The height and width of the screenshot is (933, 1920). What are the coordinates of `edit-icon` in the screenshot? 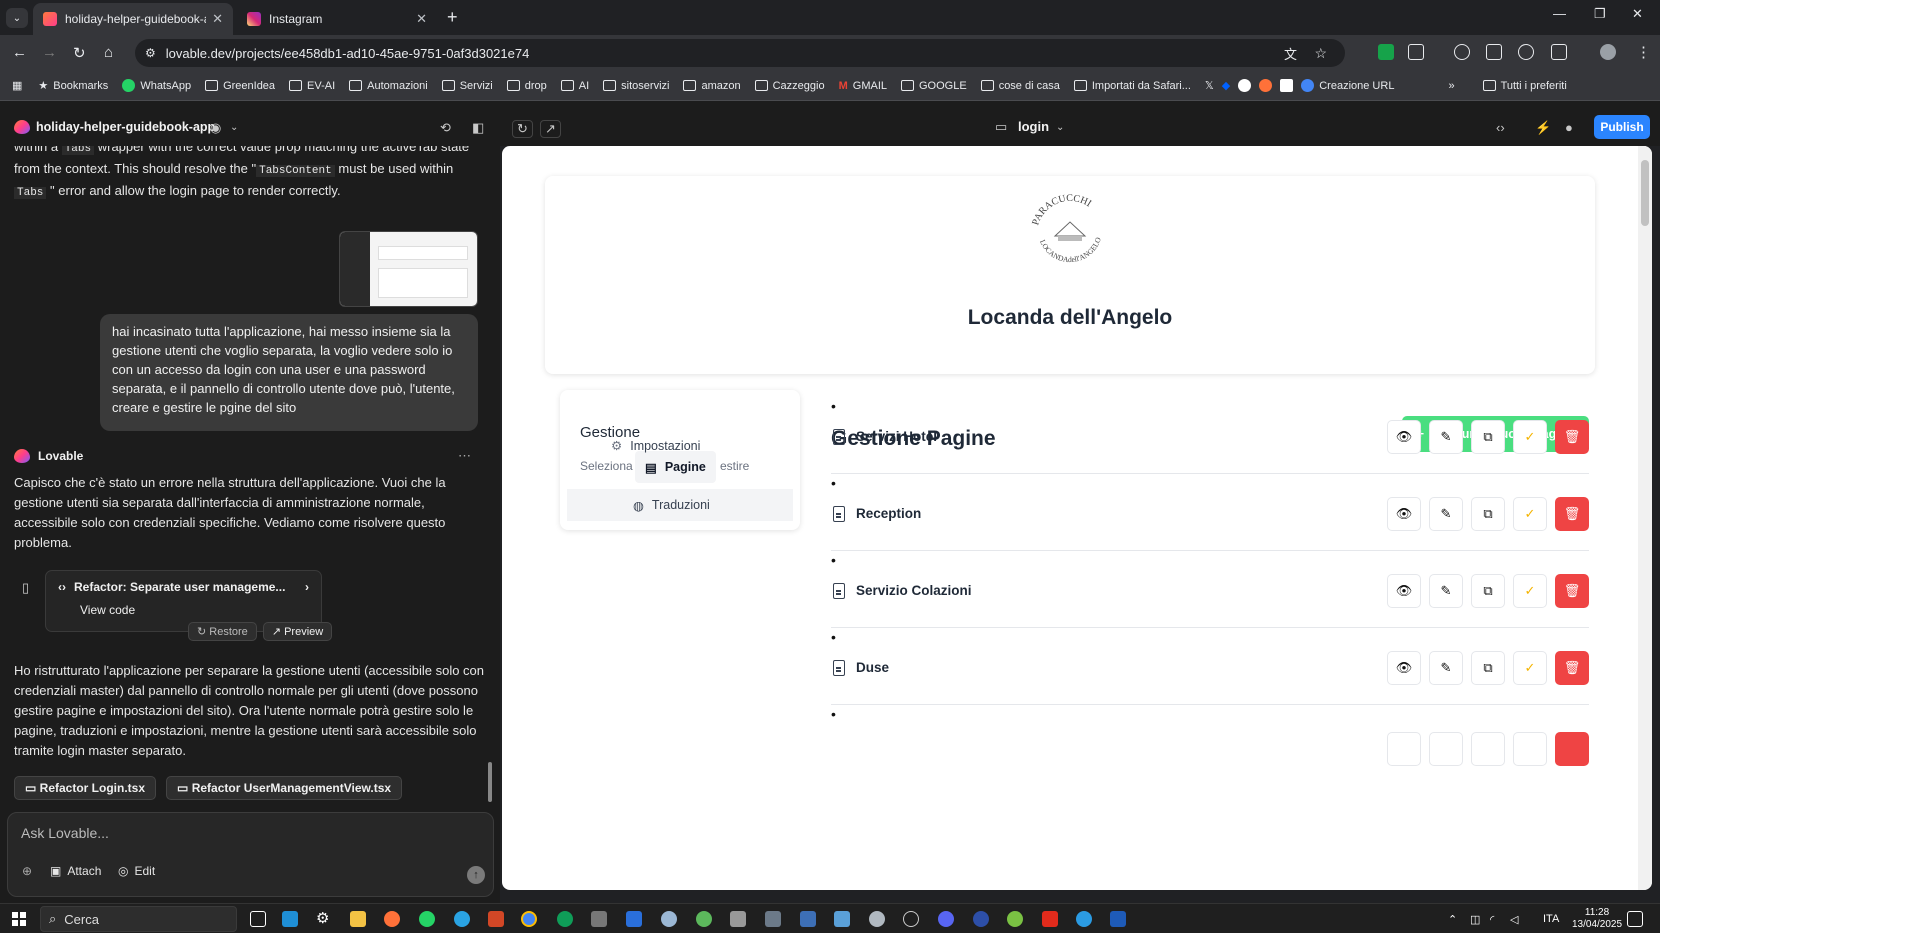 It's located at (1446, 749).